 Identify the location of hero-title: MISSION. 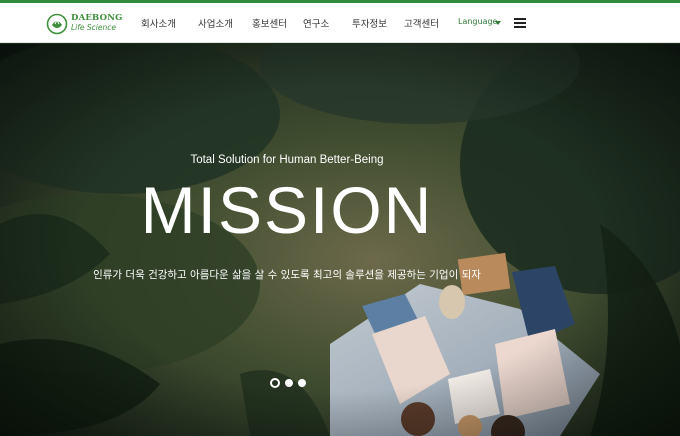
(287, 210).